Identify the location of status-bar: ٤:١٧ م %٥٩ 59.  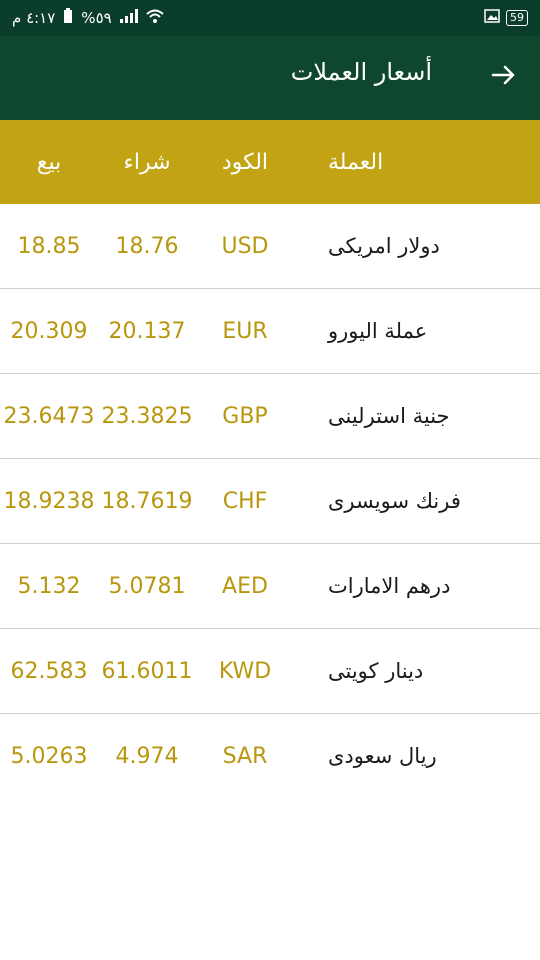
(270, 18).